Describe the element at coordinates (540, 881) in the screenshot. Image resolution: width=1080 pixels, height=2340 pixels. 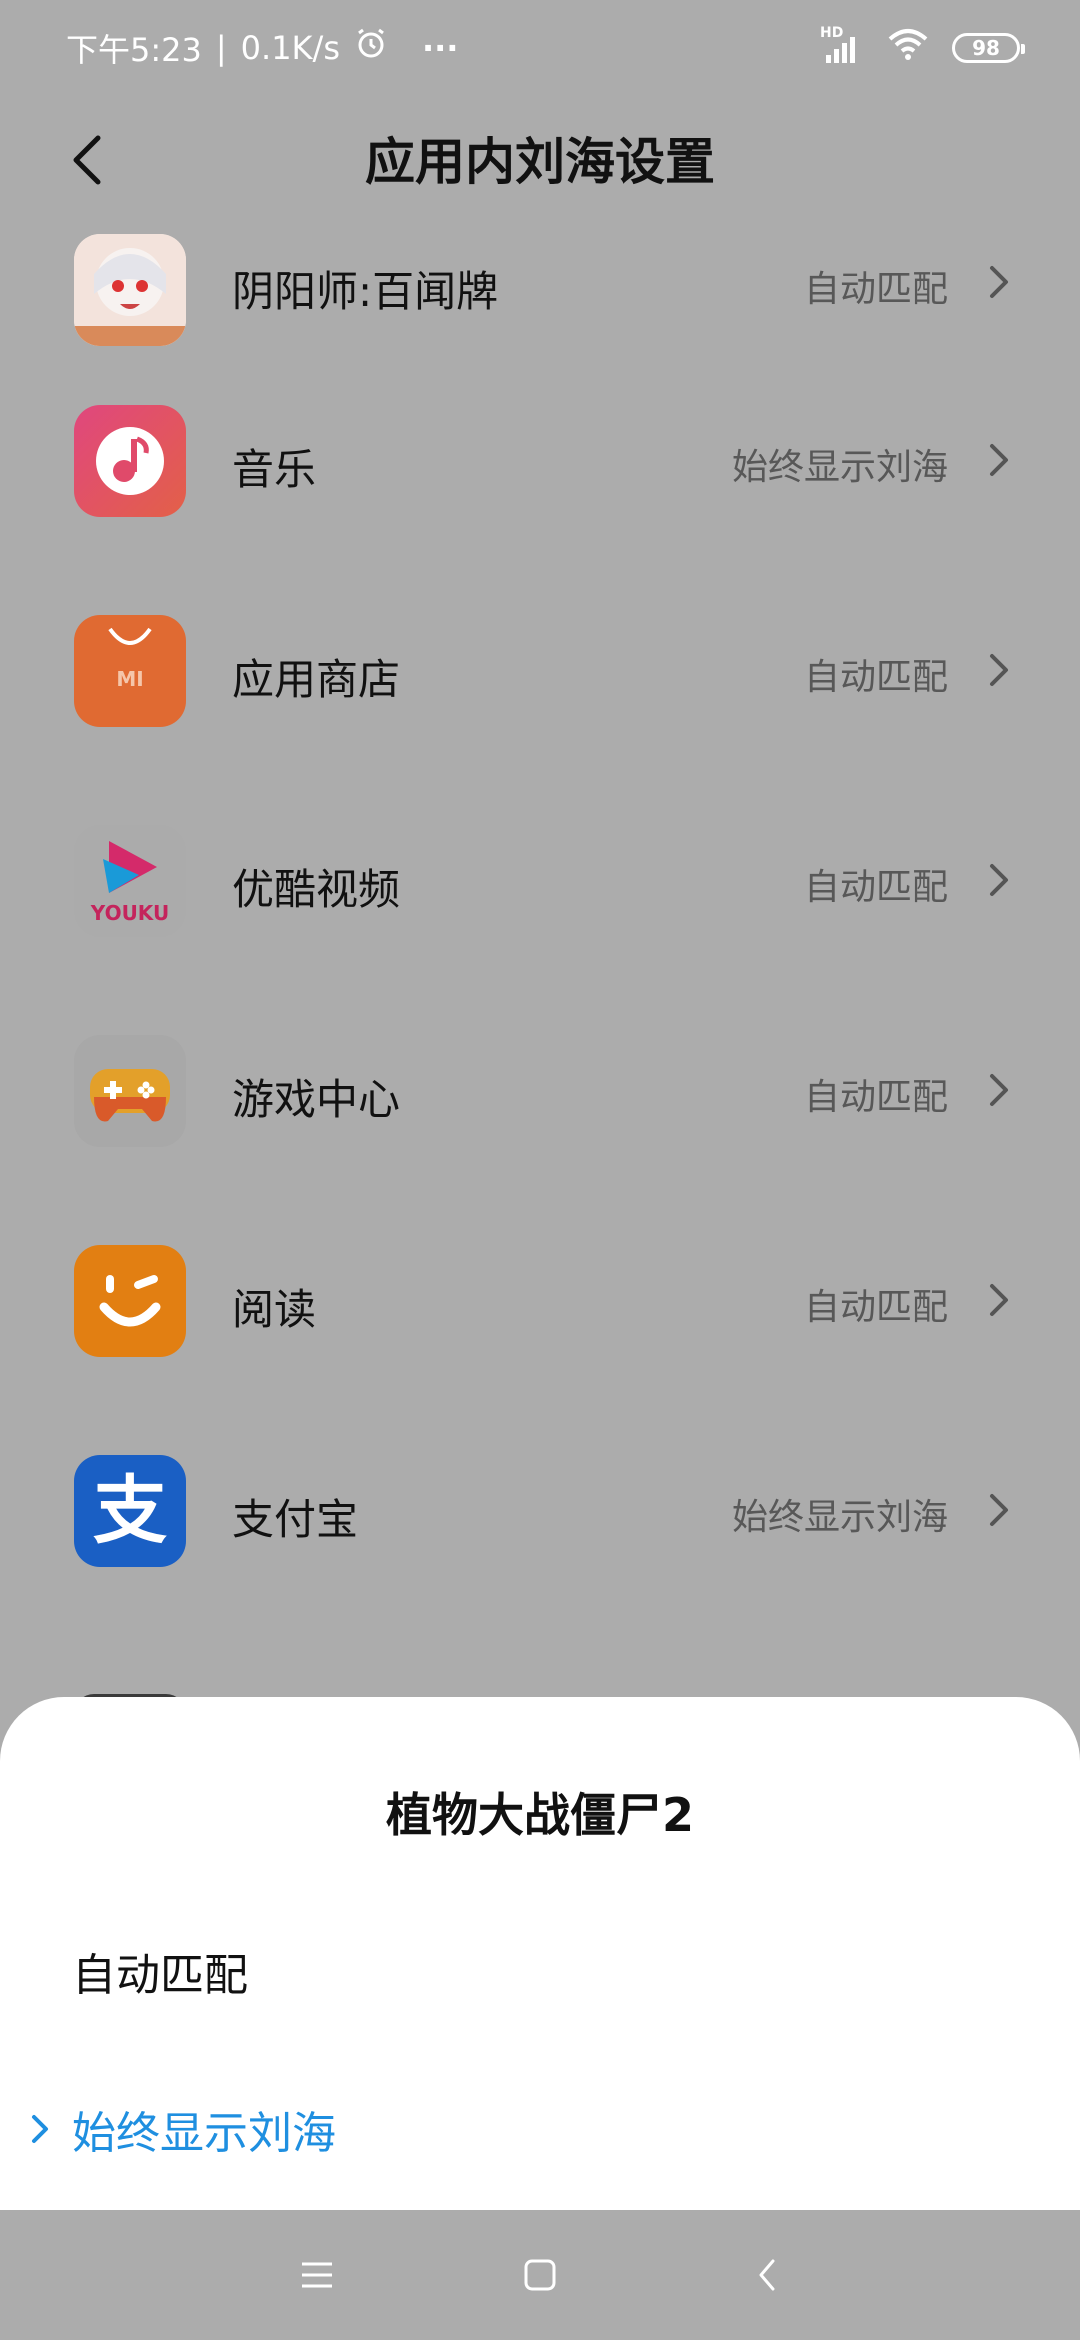
I see `app-row: YOUKU 优酷视频 自动匹配` at that location.